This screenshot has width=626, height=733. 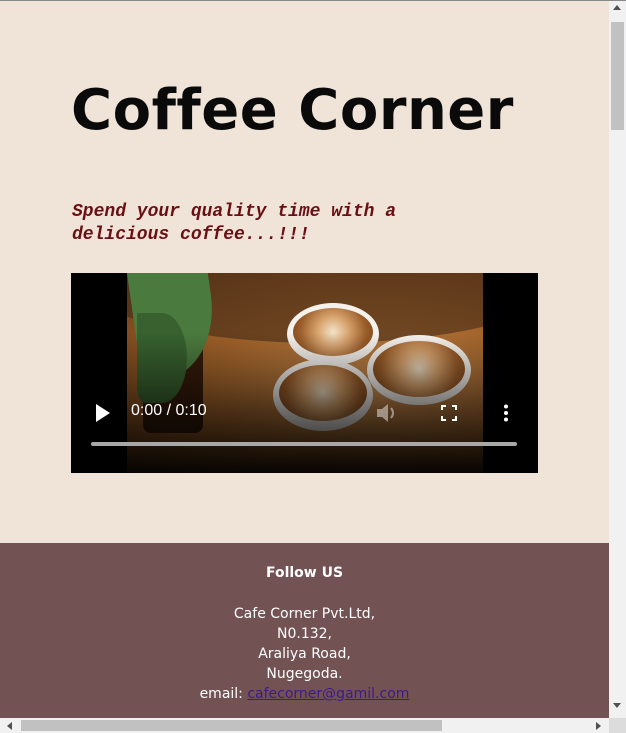 I want to click on address-line: Araliya Road,, so click(x=304, y=654).